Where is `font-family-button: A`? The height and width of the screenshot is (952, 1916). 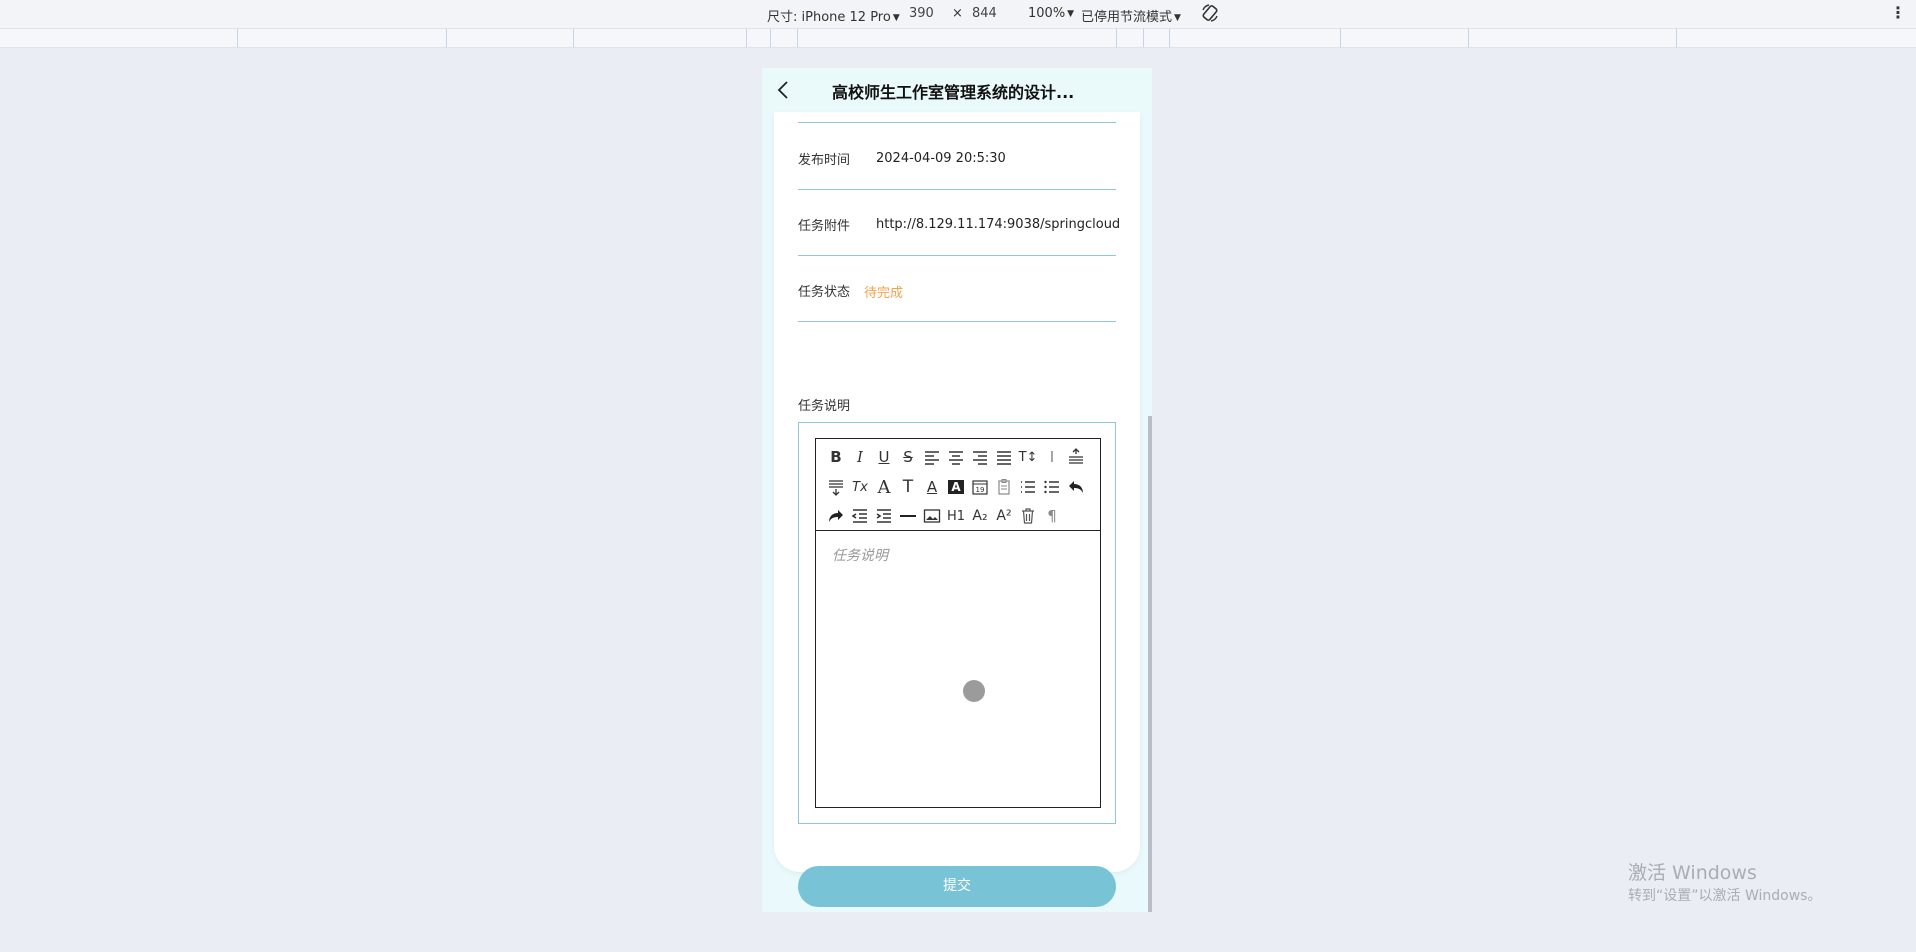 font-family-button: A is located at coordinates (884, 487).